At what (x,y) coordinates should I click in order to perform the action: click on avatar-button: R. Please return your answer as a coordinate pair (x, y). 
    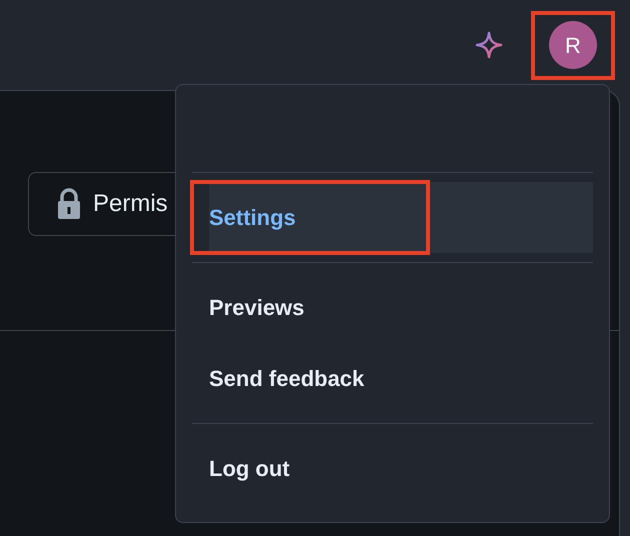
    Looking at the image, I should click on (573, 45).